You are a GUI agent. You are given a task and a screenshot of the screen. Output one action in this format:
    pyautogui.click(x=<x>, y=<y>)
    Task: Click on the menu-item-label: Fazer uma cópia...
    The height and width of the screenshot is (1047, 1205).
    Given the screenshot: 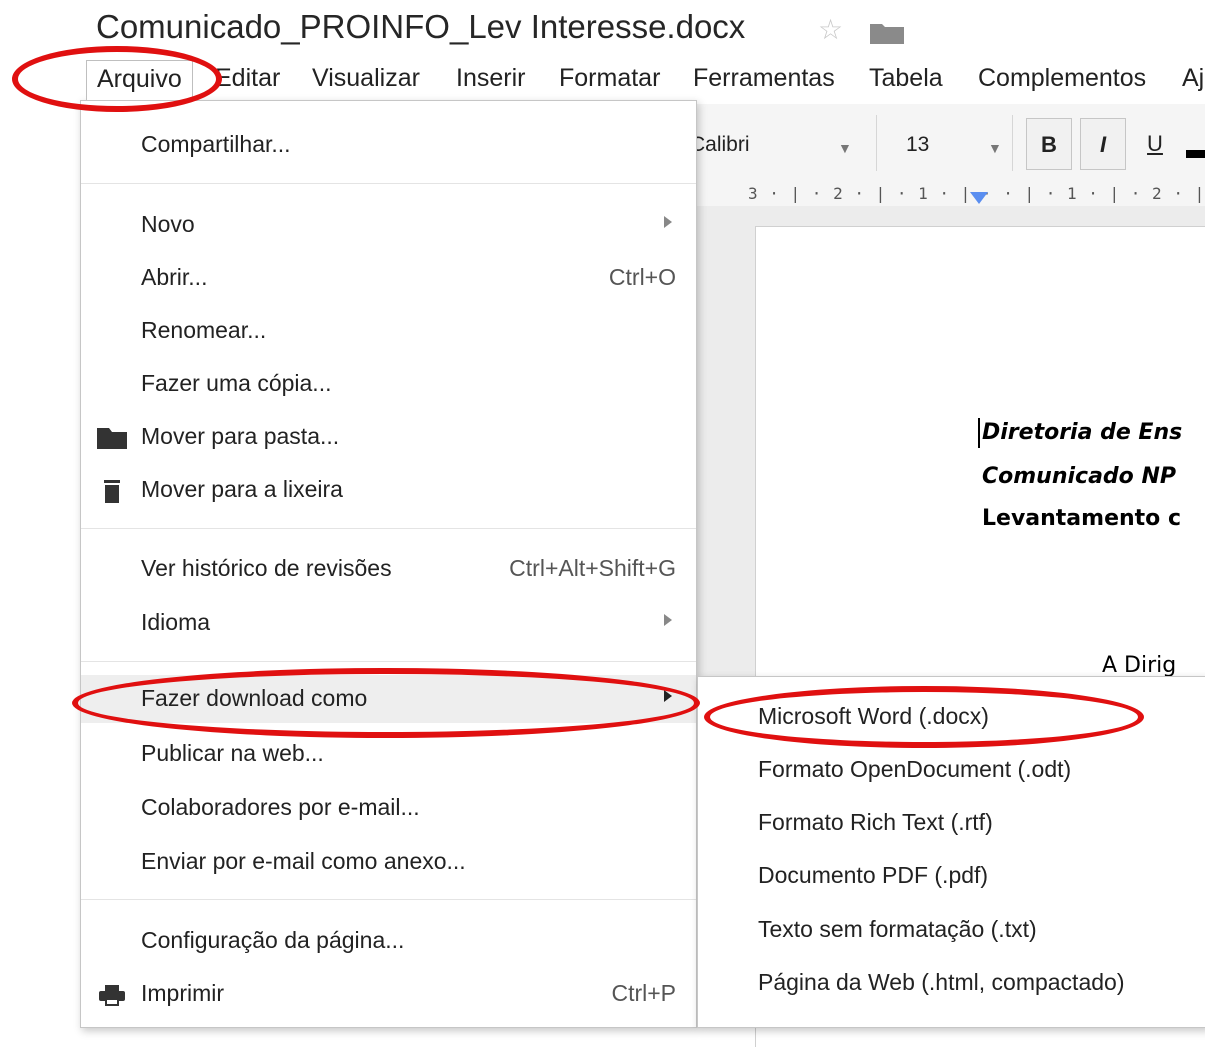 What is the action you would take?
    pyautogui.click(x=236, y=383)
    